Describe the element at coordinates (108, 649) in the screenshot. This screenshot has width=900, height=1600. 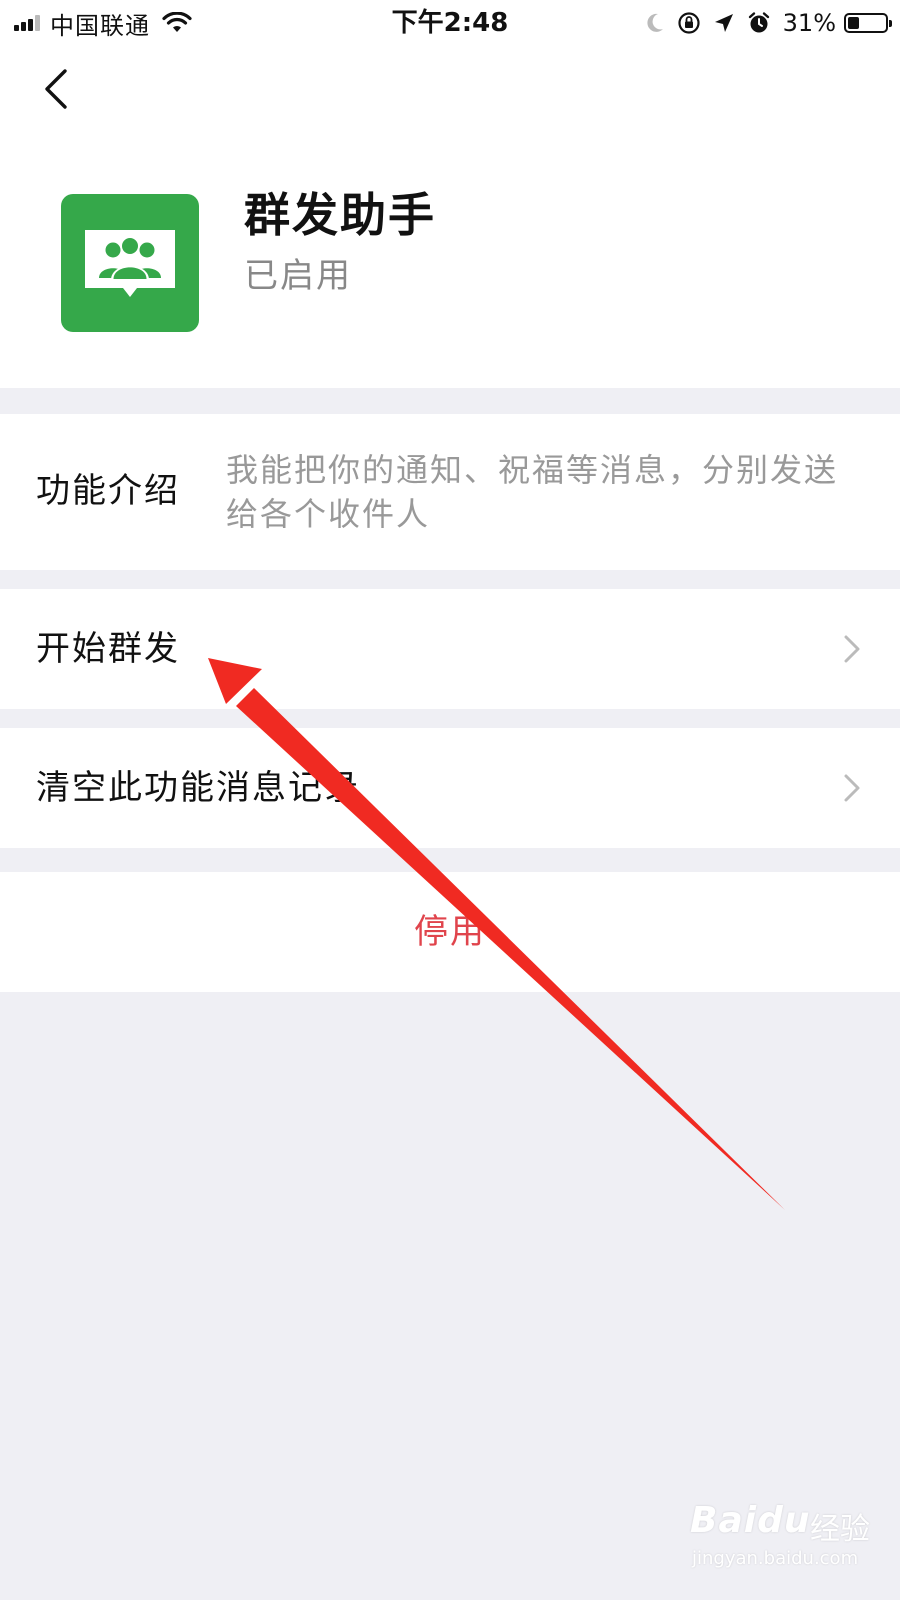
I see `start-broadcast-label: 开始群发` at that location.